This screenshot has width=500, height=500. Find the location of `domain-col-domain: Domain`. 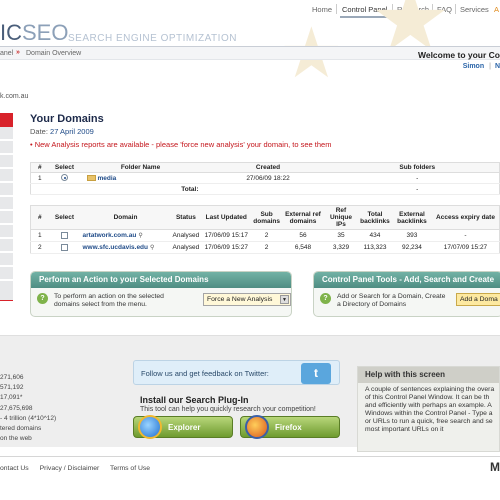

domain-col-domain: Domain is located at coordinates (125, 218).